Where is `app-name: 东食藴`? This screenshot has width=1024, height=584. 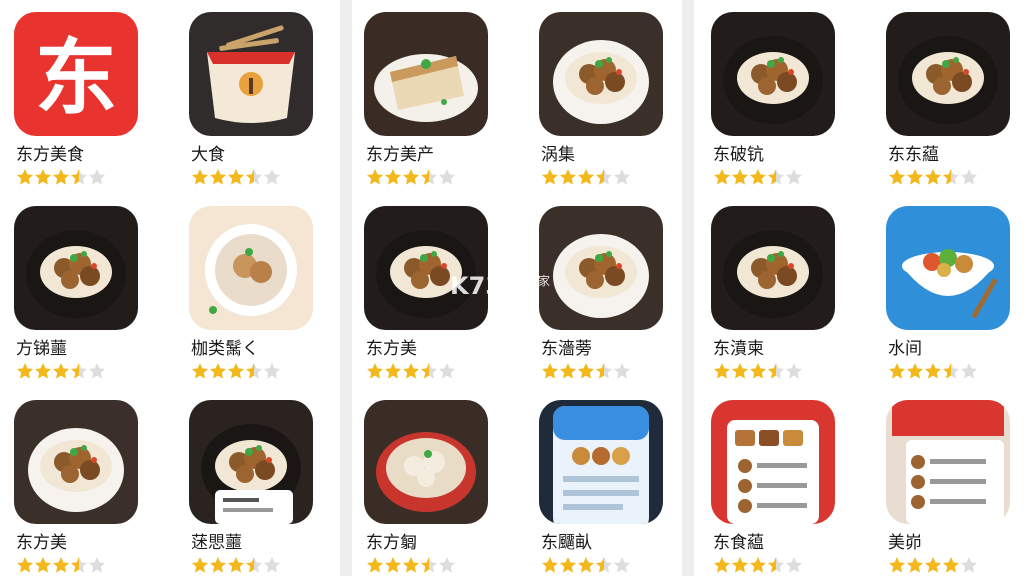 app-name: 东食藴 is located at coordinates (738, 543).